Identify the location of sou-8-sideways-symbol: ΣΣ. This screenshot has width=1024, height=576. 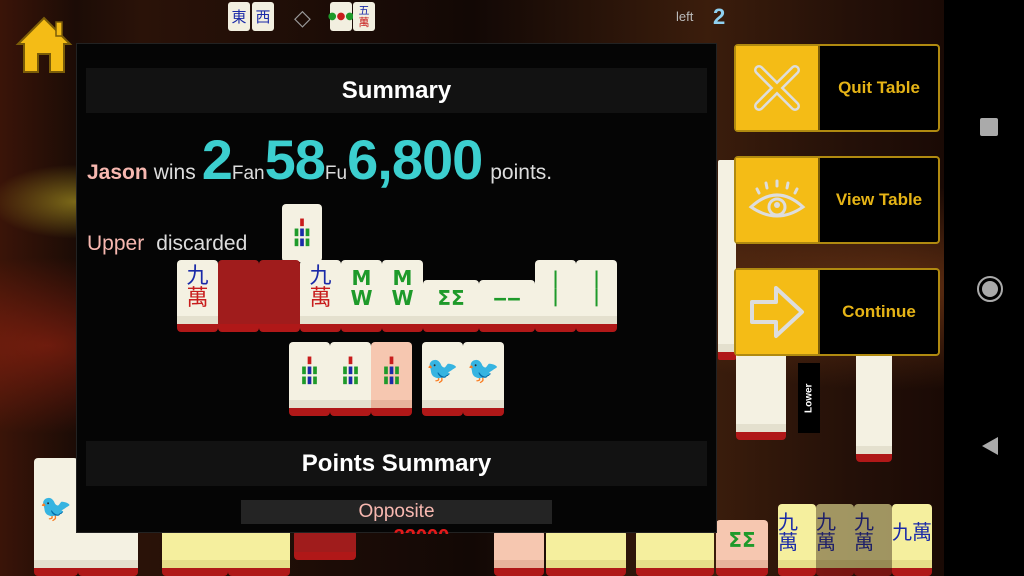
(451, 298).